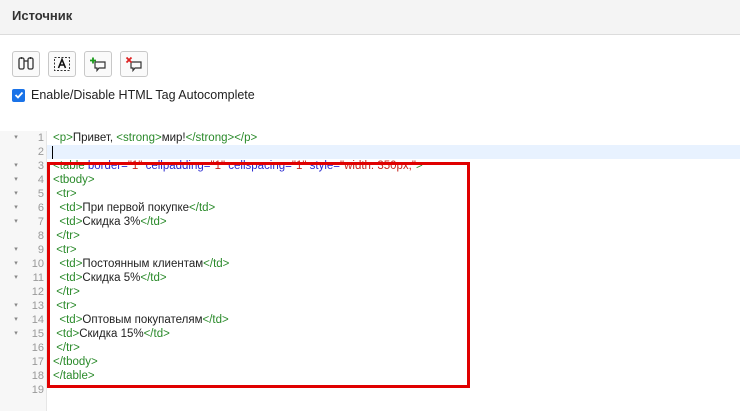 The width and height of the screenshot is (740, 411). What do you see at coordinates (40, 194) in the screenshot?
I see `line-number: 5` at bounding box center [40, 194].